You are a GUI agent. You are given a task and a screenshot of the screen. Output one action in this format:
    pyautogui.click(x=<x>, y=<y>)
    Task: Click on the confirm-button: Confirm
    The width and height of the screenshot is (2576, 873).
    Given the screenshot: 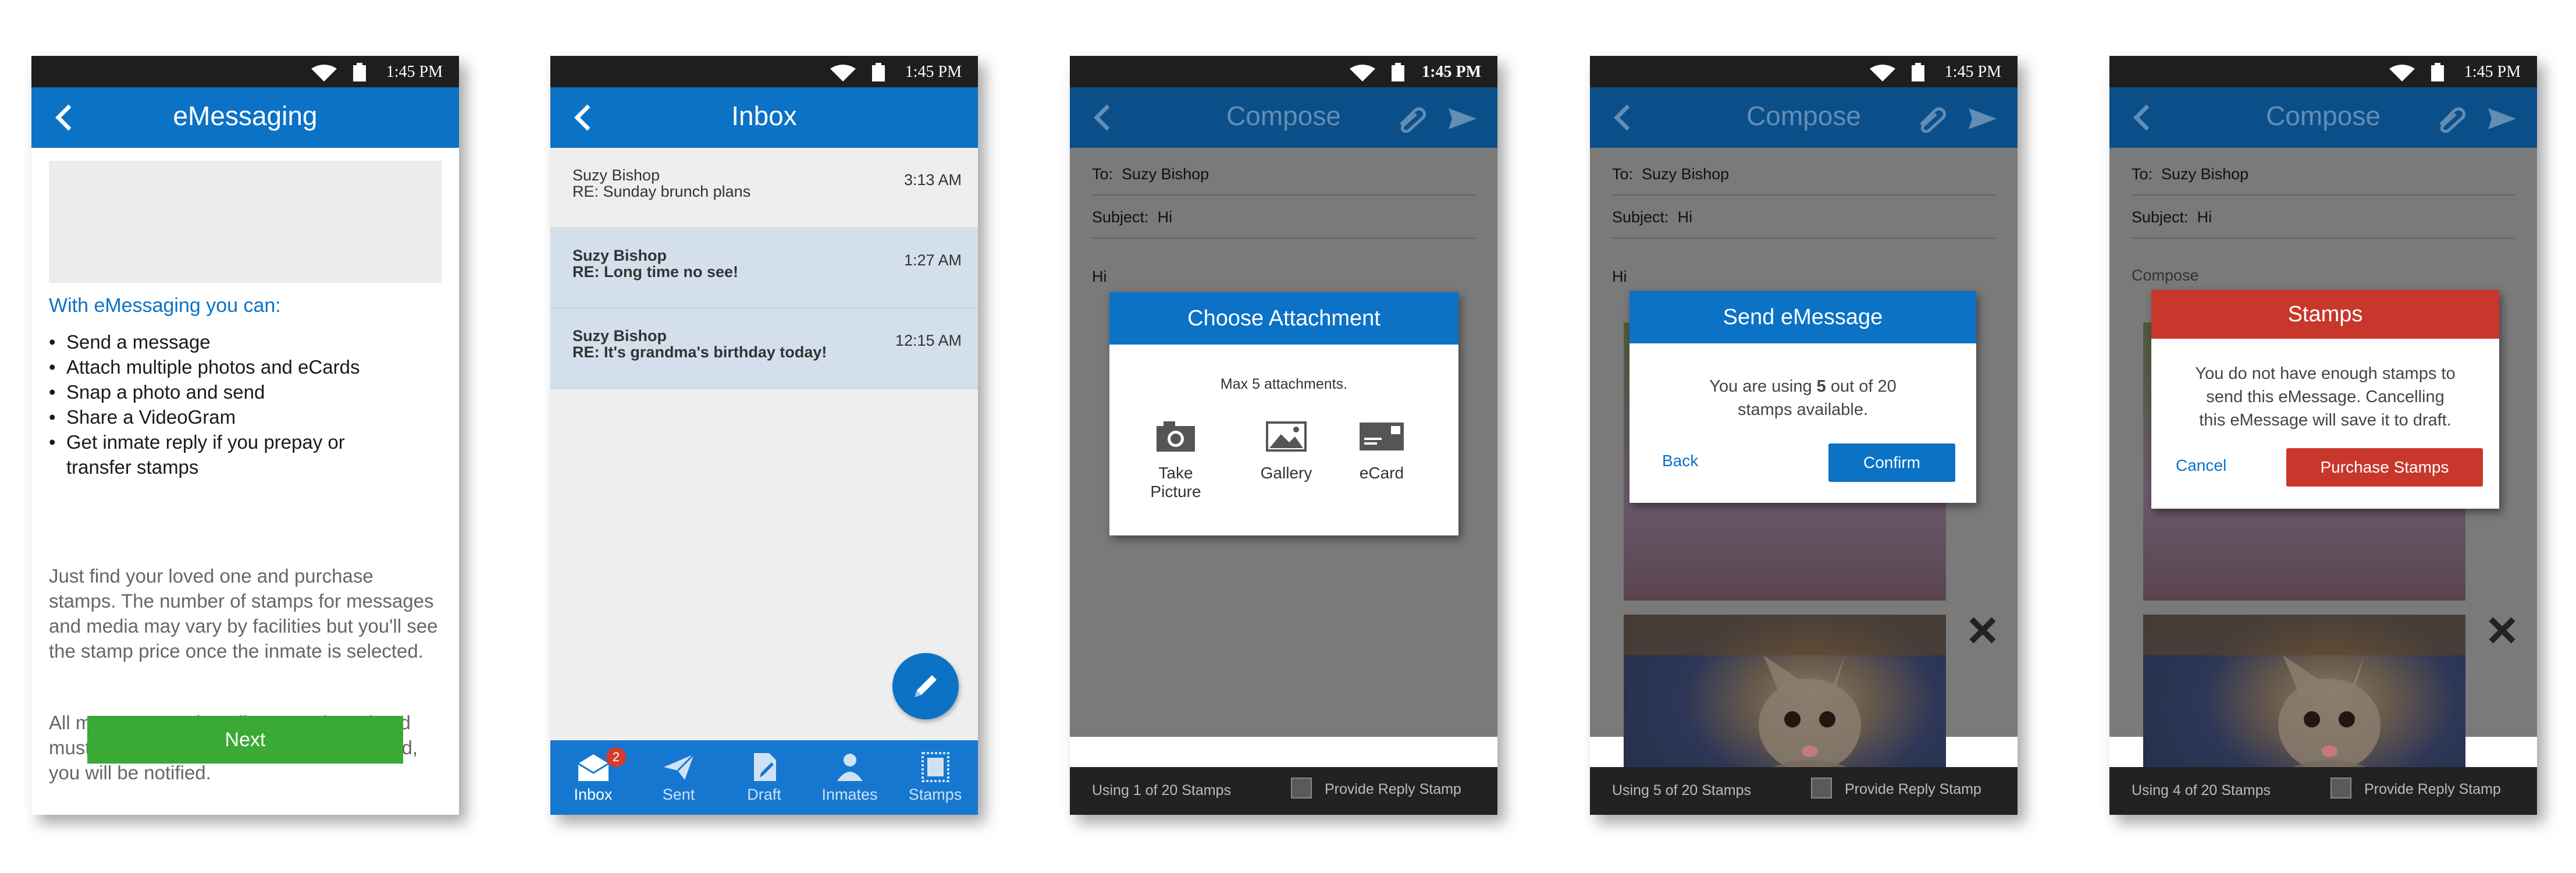 What is the action you would take?
    pyautogui.click(x=1891, y=462)
    